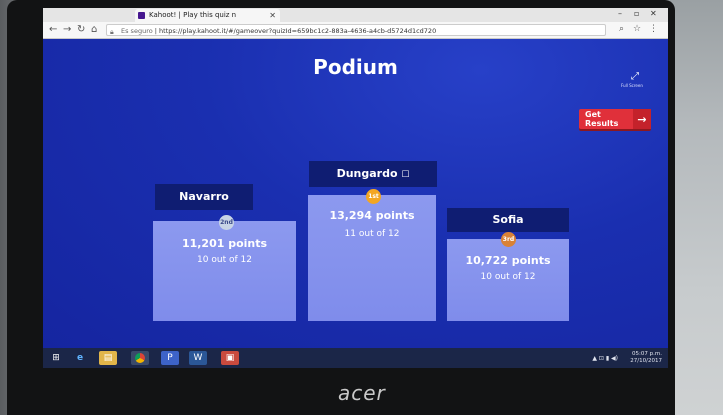 This screenshot has width=723, height=415. Describe the element at coordinates (620, 14) in the screenshot. I see `minimize-icon: –` at that location.